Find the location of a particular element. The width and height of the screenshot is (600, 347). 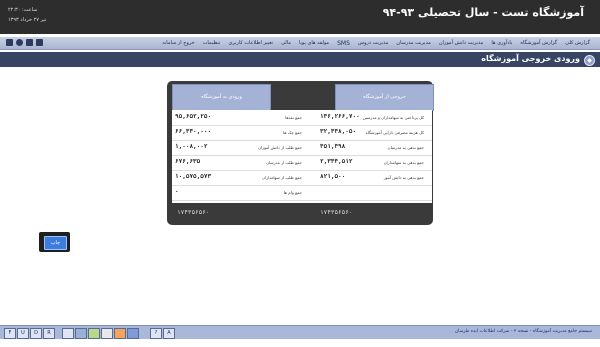

menu-item-reminders: یادآوری ها is located at coordinates (501, 43).